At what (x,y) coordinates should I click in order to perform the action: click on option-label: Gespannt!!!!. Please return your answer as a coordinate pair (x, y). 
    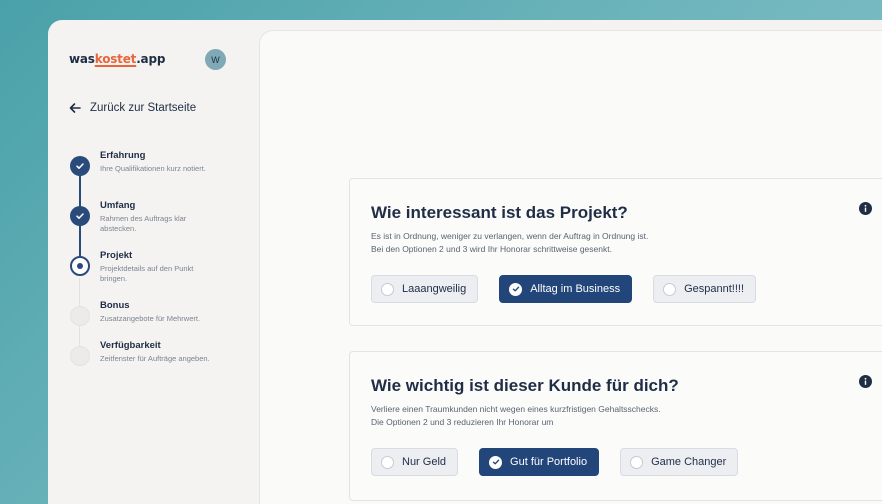
    Looking at the image, I should click on (714, 289).